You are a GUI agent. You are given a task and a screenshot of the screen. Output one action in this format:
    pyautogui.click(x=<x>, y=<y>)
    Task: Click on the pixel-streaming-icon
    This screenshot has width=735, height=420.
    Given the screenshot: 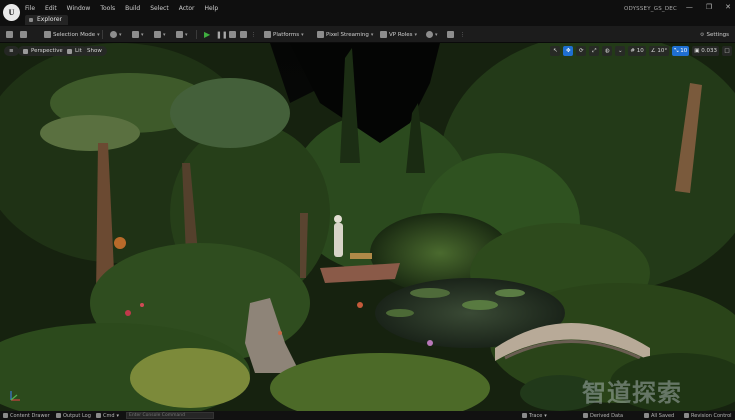 What is the action you would take?
    pyautogui.click(x=320, y=34)
    